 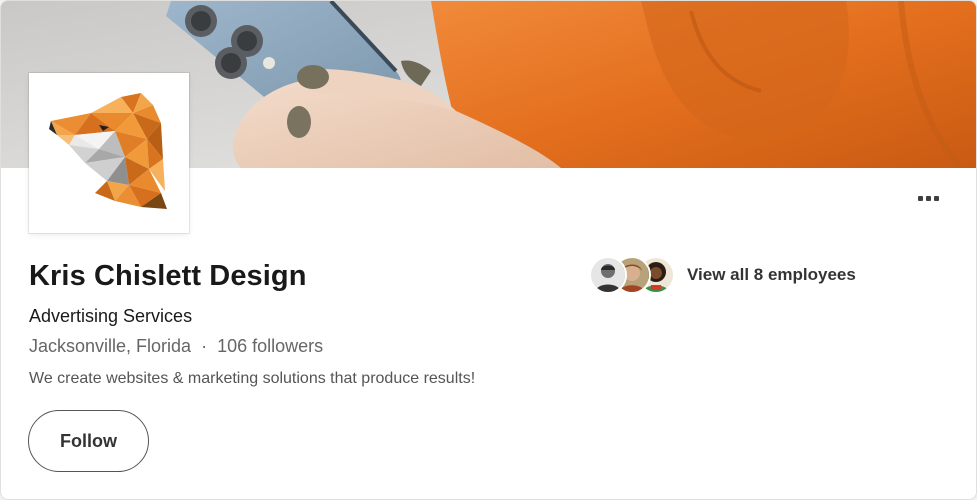 What do you see at coordinates (88, 441) in the screenshot?
I see `follow-button: Follow` at bounding box center [88, 441].